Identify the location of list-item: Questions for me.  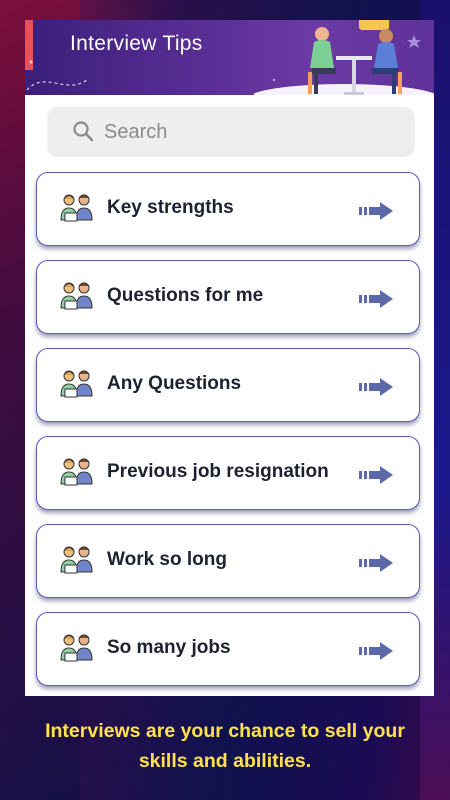
(228, 297).